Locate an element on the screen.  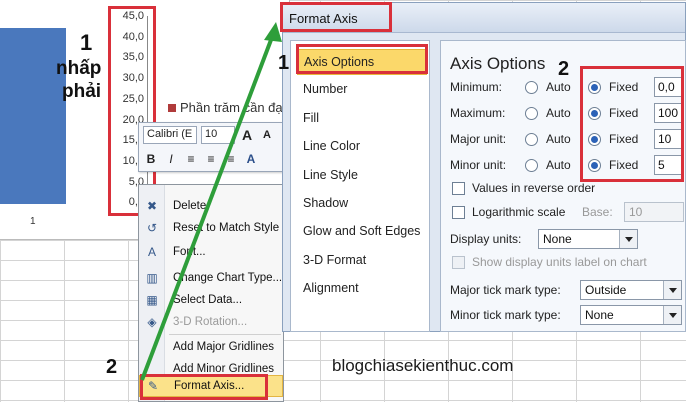
context-menu-item-label: Add Major Gridlines is located at coordinates (223, 347).